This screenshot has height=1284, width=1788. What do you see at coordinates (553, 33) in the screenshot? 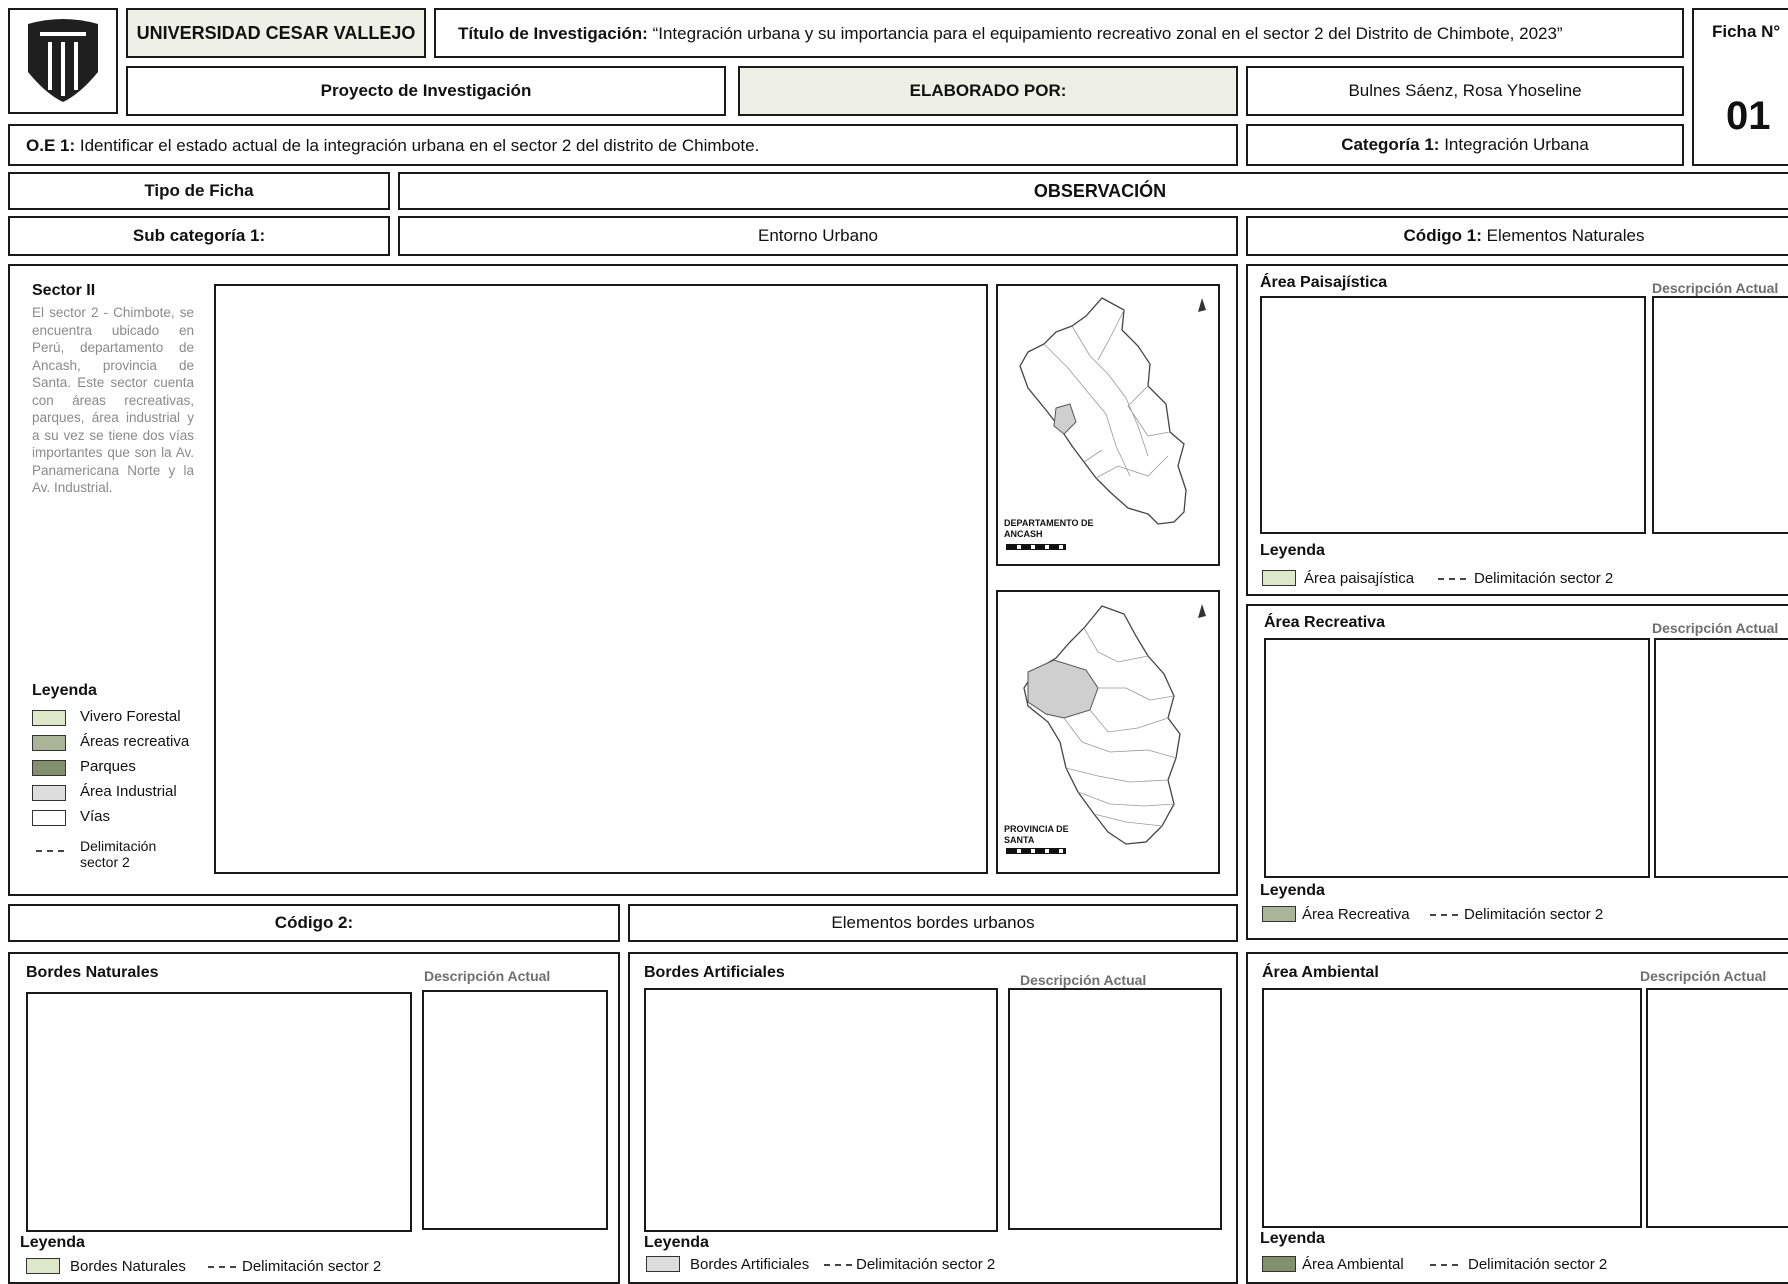
I see `research-title-label: Título de Investigación:` at bounding box center [553, 33].